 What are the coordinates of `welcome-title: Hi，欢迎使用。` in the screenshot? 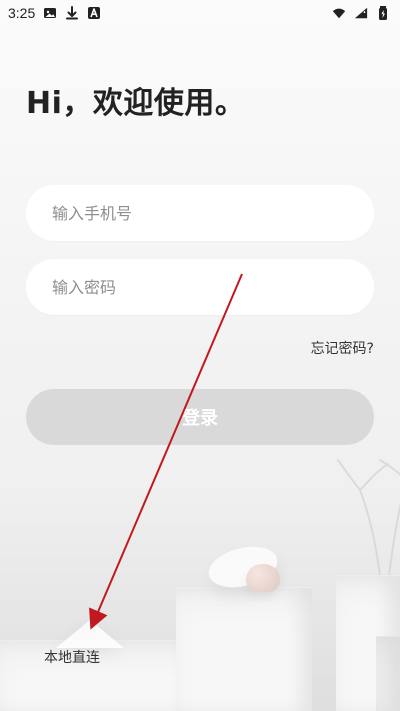 It's located at (136, 103).